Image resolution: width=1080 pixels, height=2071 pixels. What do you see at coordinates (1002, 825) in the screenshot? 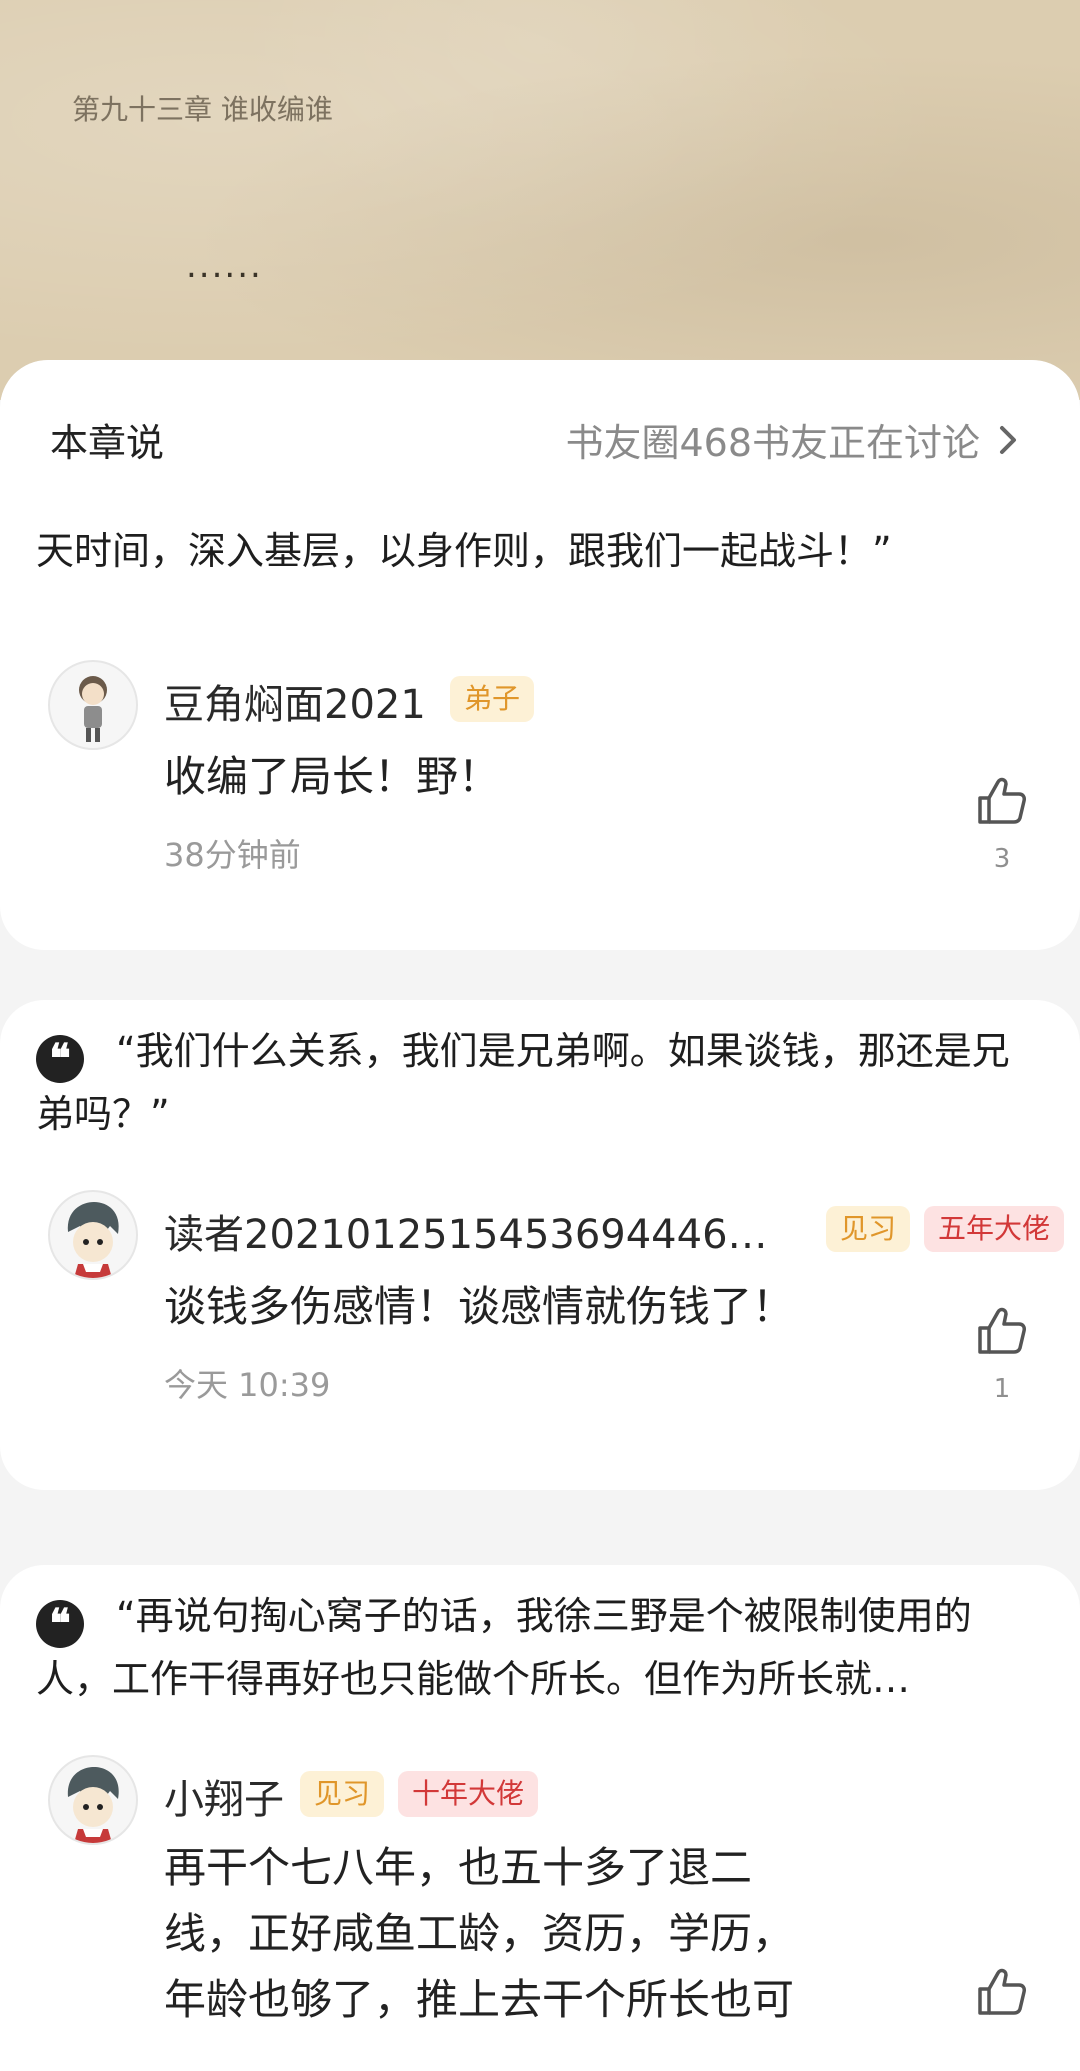
I see `like-button: 3` at bounding box center [1002, 825].